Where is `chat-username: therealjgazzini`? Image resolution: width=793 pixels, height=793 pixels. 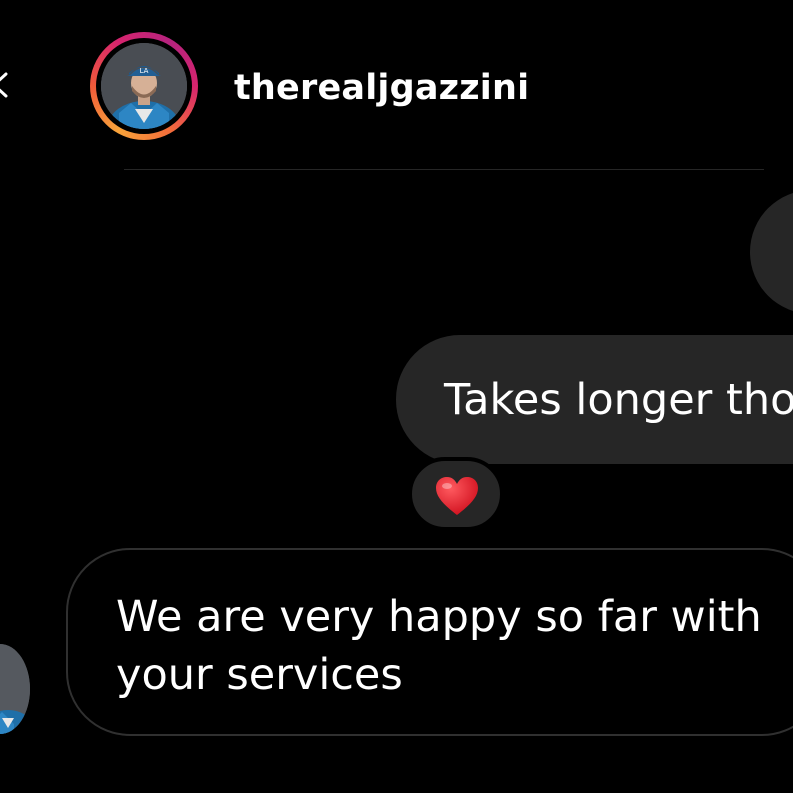 chat-username: therealjgazzini is located at coordinates (381, 88).